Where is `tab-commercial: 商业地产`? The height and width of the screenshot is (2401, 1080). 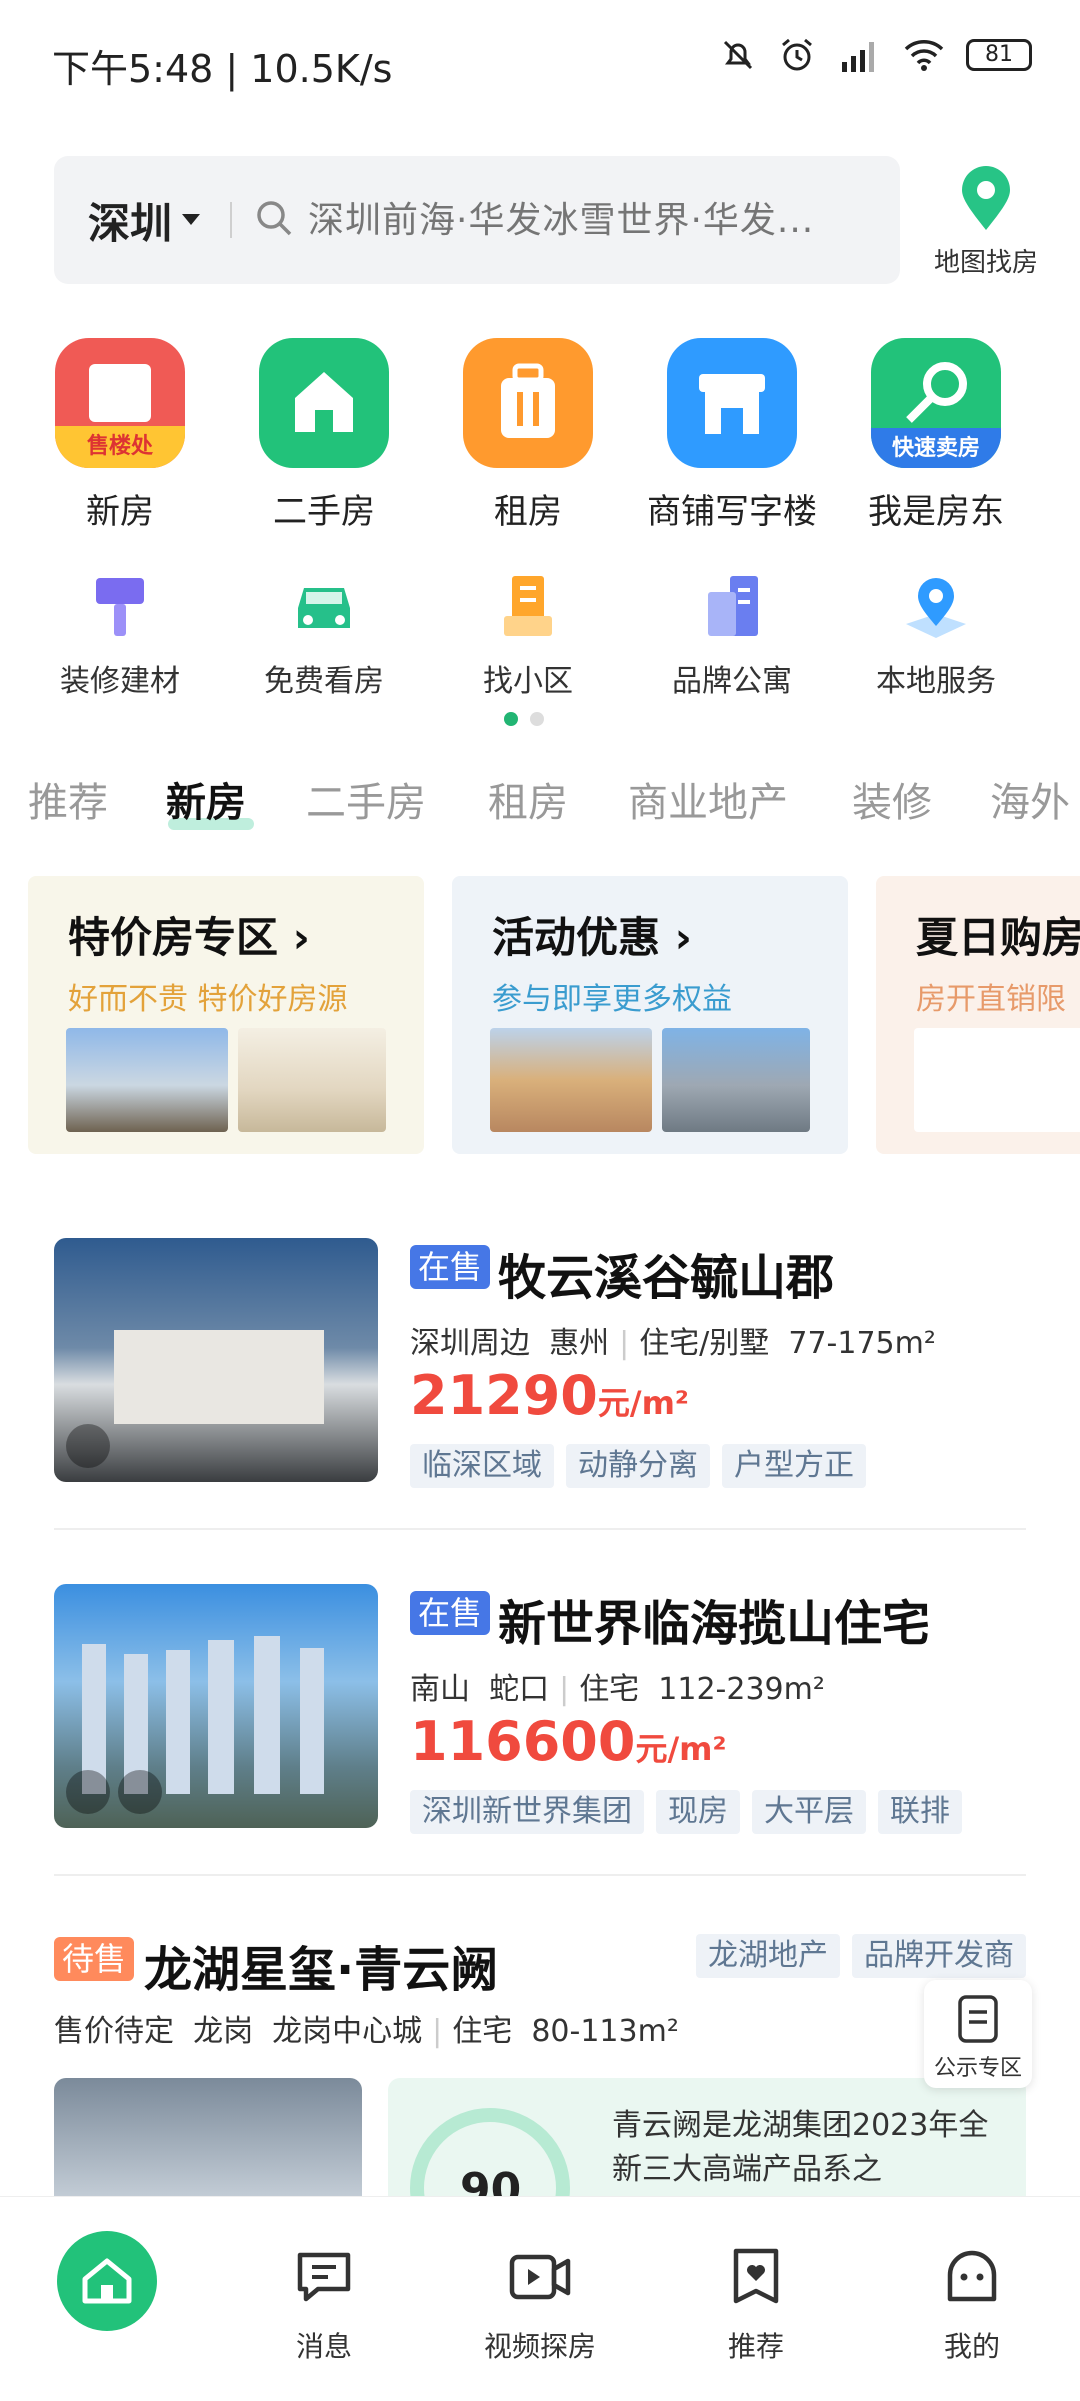
tab-commercial: 商业地产 is located at coordinates (708, 799).